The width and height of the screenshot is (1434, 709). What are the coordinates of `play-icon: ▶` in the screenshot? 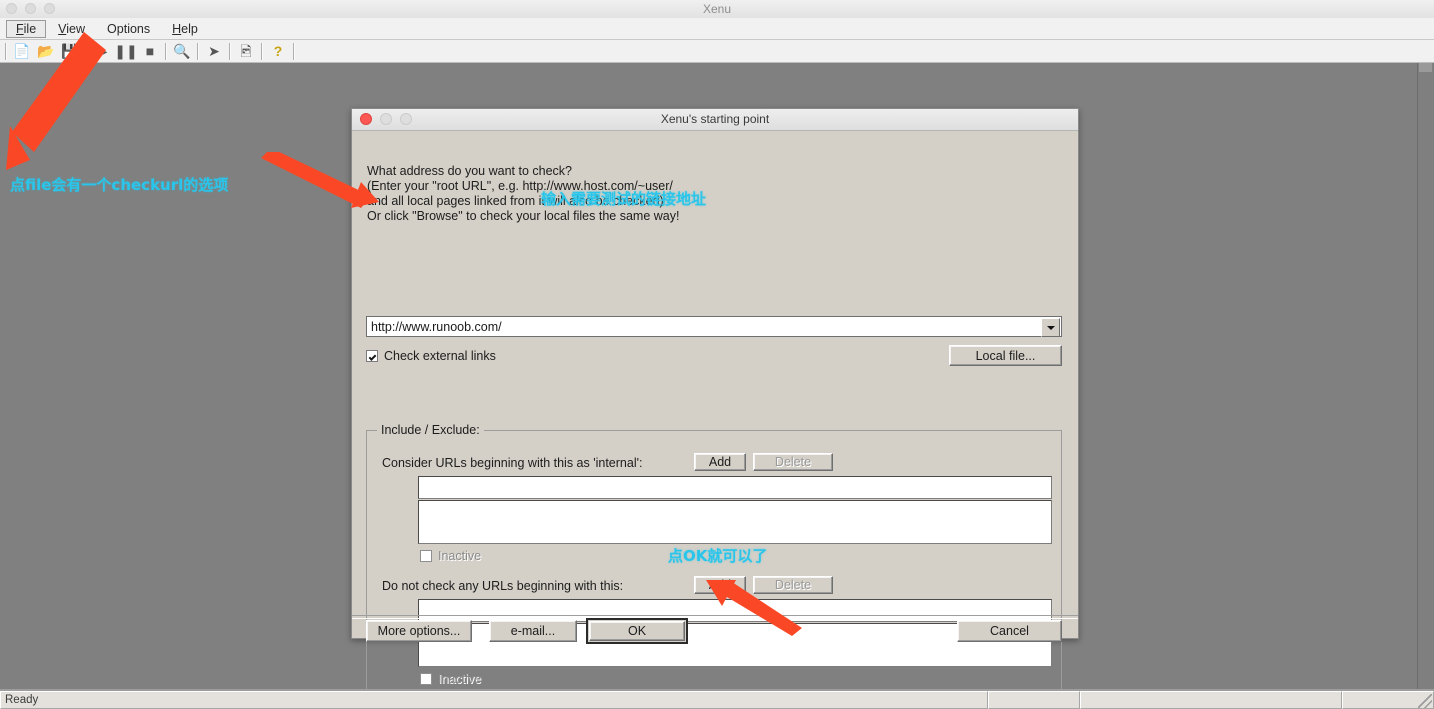 It's located at (102, 51).